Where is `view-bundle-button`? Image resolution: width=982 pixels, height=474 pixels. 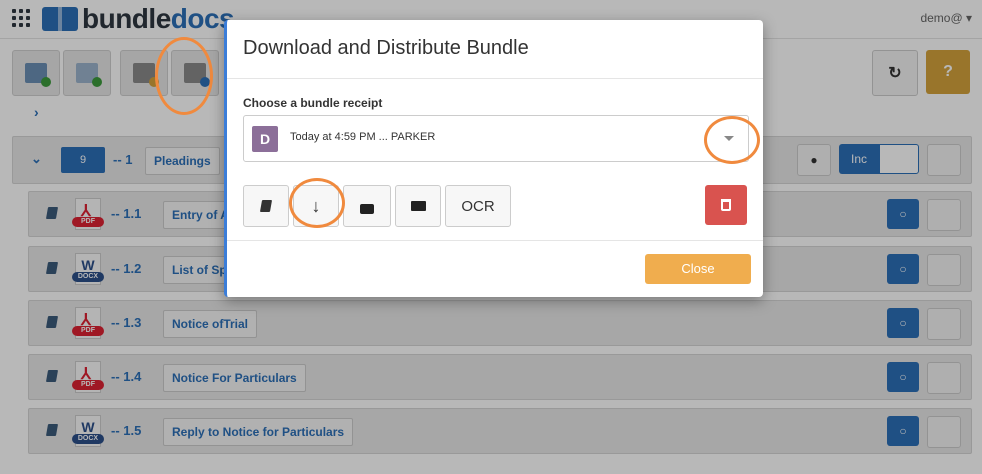
view-bundle-button is located at coordinates (266, 206).